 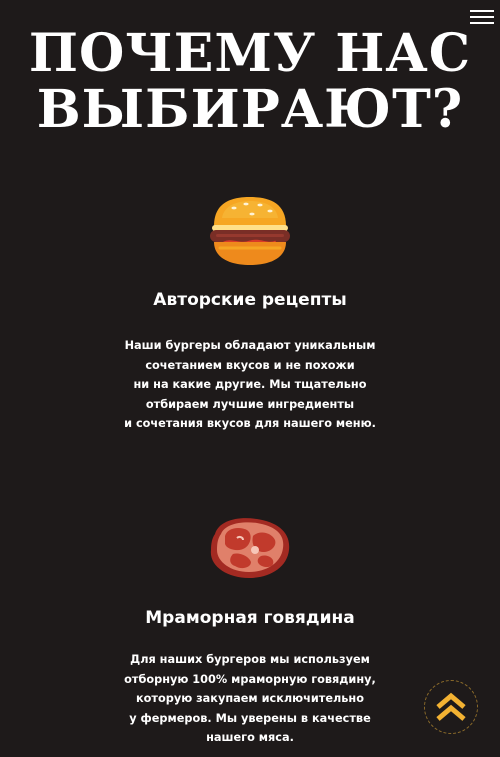 What do you see at coordinates (250, 737) in the screenshot?
I see `feature-description-line: нашего мяса.` at bounding box center [250, 737].